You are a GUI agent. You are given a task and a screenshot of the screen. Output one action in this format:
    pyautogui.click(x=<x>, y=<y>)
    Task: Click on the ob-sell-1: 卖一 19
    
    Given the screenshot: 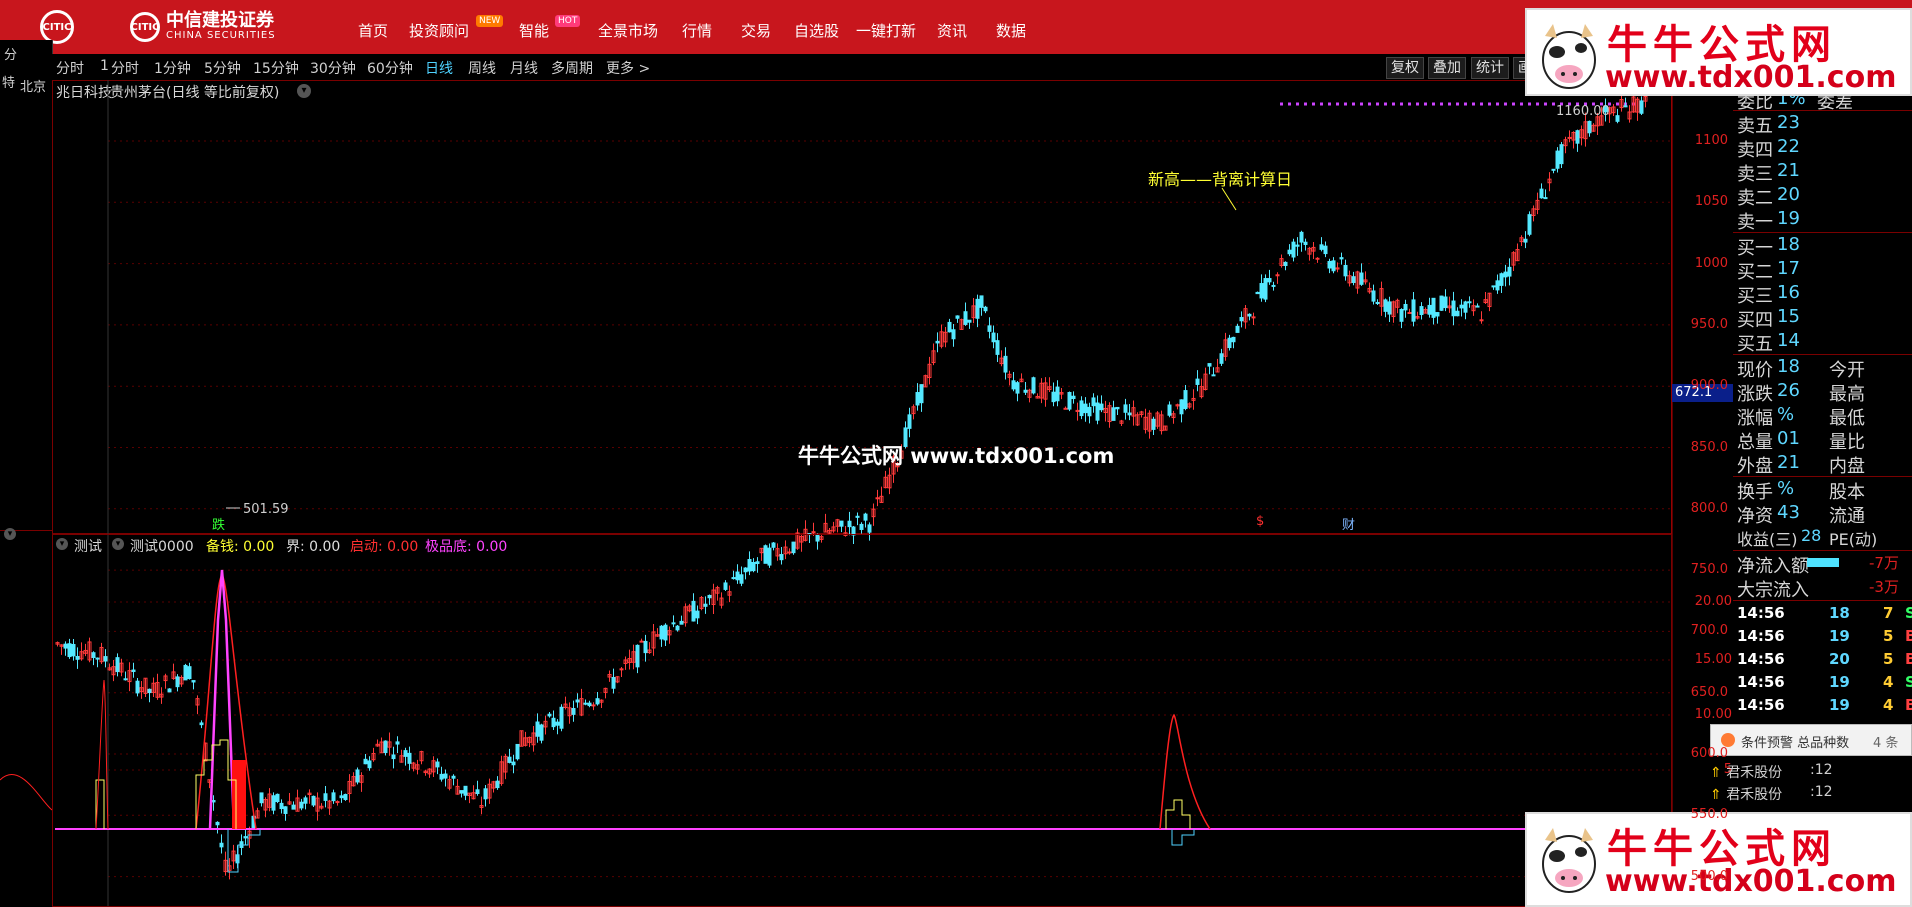 What is the action you would take?
    pyautogui.click(x=1768, y=221)
    